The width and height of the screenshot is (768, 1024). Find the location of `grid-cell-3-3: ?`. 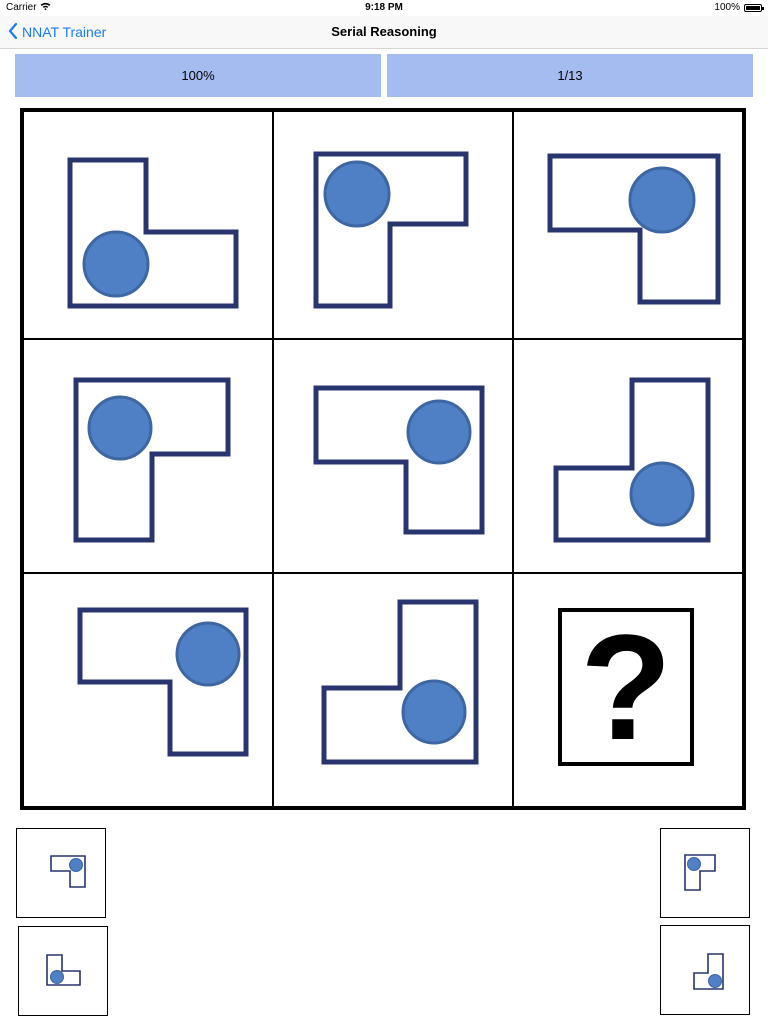

grid-cell-3-3: ? is located at coordinates (628, 690).